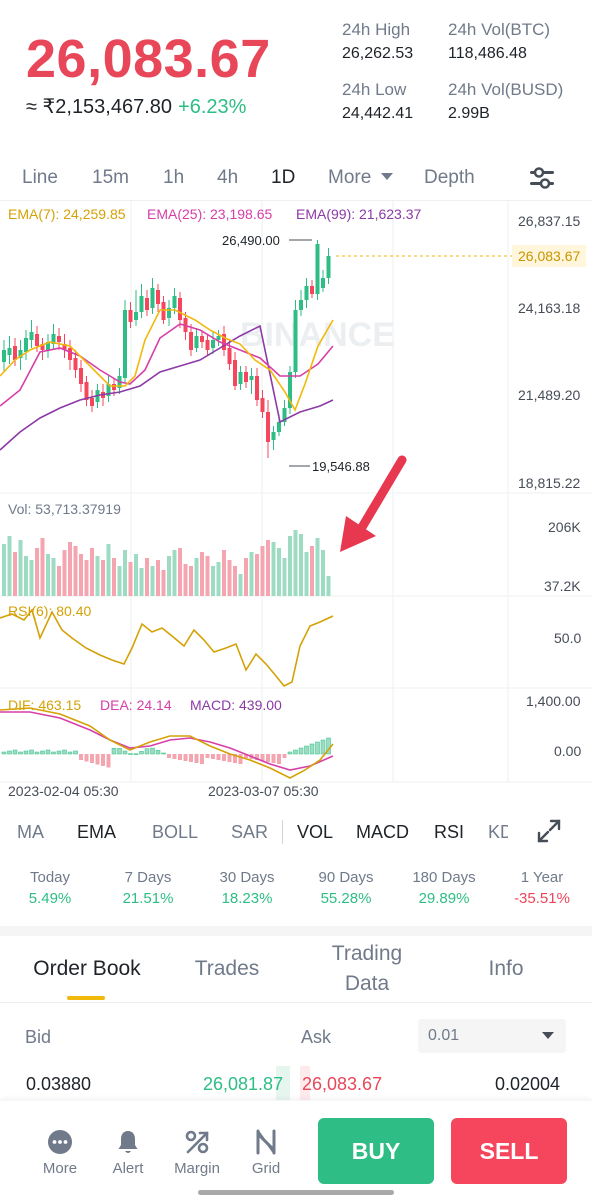 This screenshot has height=1200, width=592. What do you see at coordinates (87, 969) in the screenshot?
I see `tab-order-book: Order Book` at bounding box center [87, 969].